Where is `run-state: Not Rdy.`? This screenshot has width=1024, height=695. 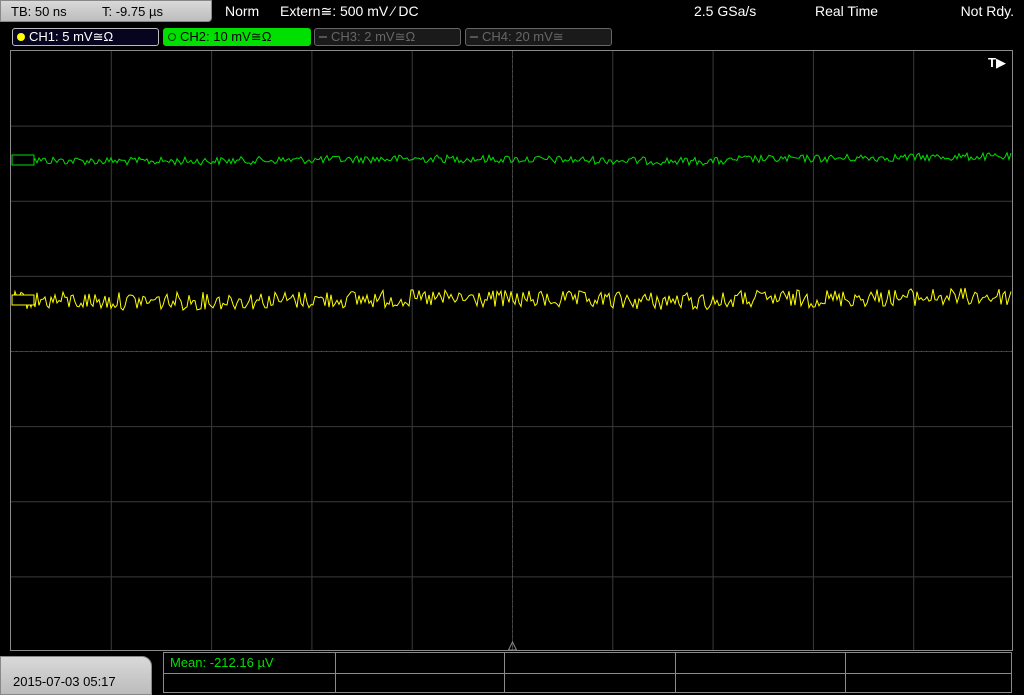 run-state: Not Rdy. is located at coordinates (987, 11).